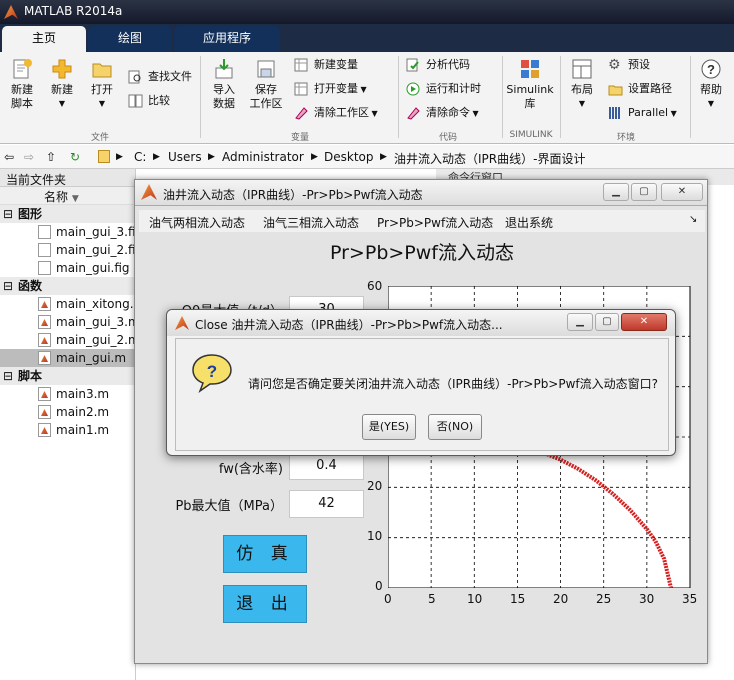 This screenshot has height=680, width=734. I want to click on open-variable-button: 打开变量 ▼, so click(330, 89).